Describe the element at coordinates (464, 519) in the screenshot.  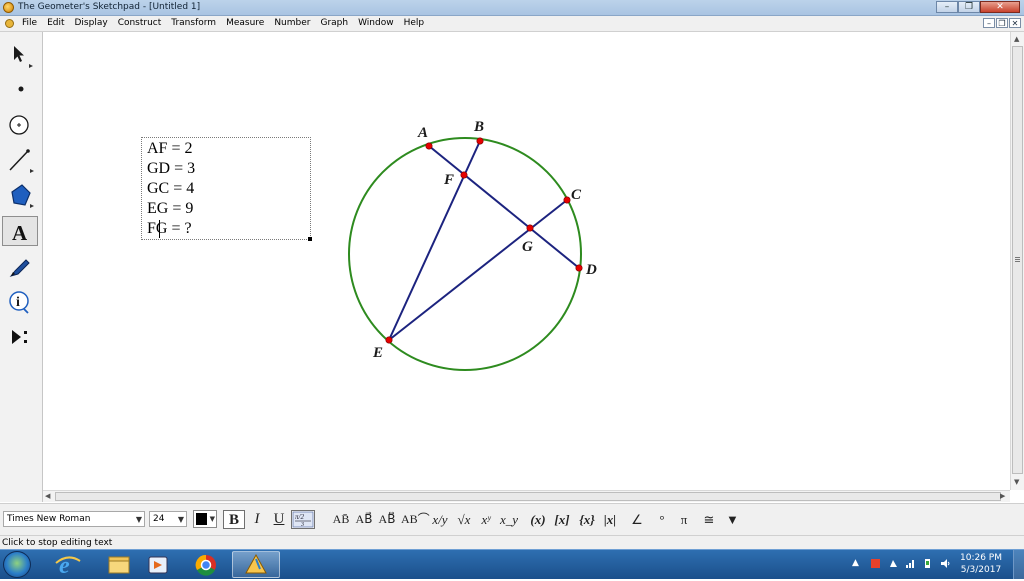
I see `square-root-button: √x` at that location.